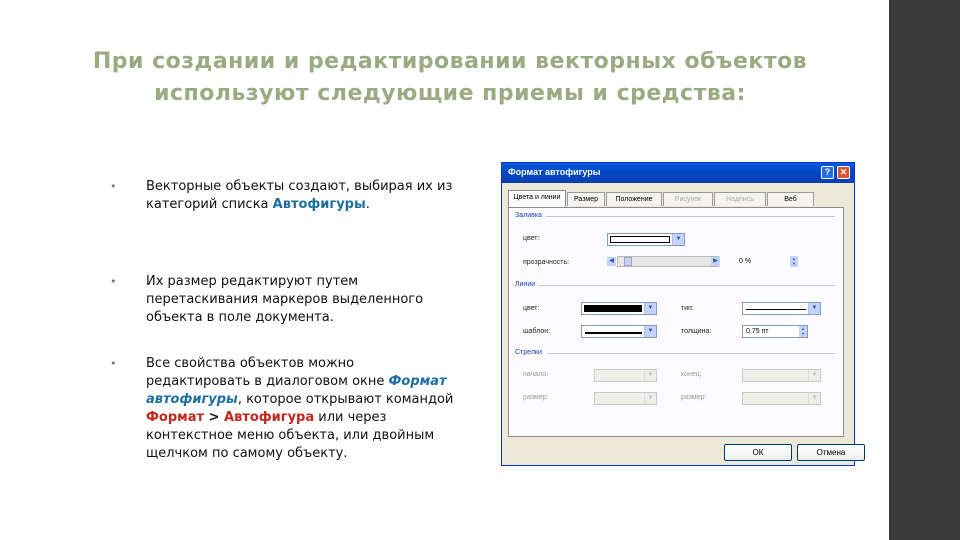  I want to click on arrow-start-label: начало:, so click(536, 374).